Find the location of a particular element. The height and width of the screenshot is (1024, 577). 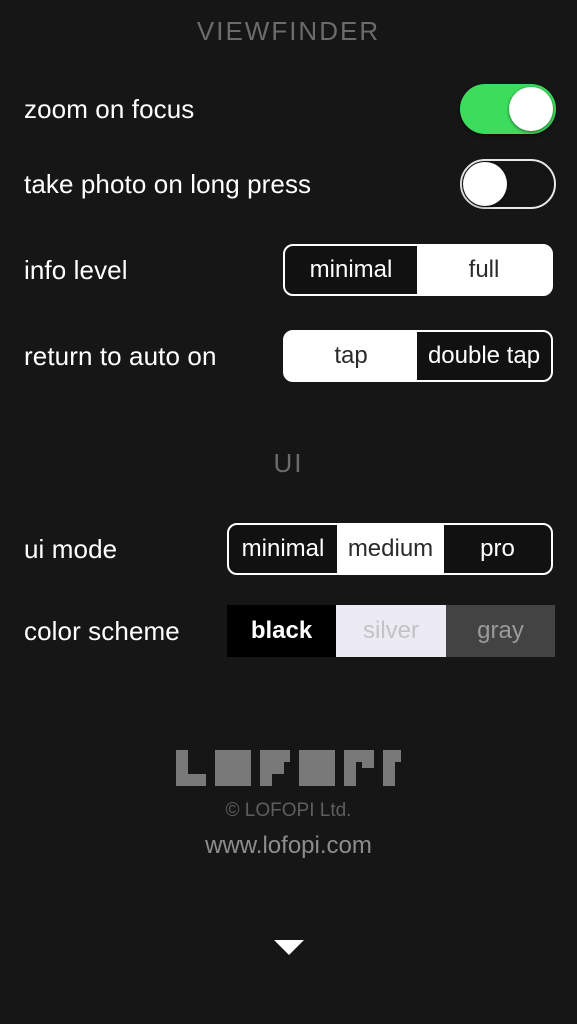

swatch-color-scheme-black: black is located at coordinates (281, 631).